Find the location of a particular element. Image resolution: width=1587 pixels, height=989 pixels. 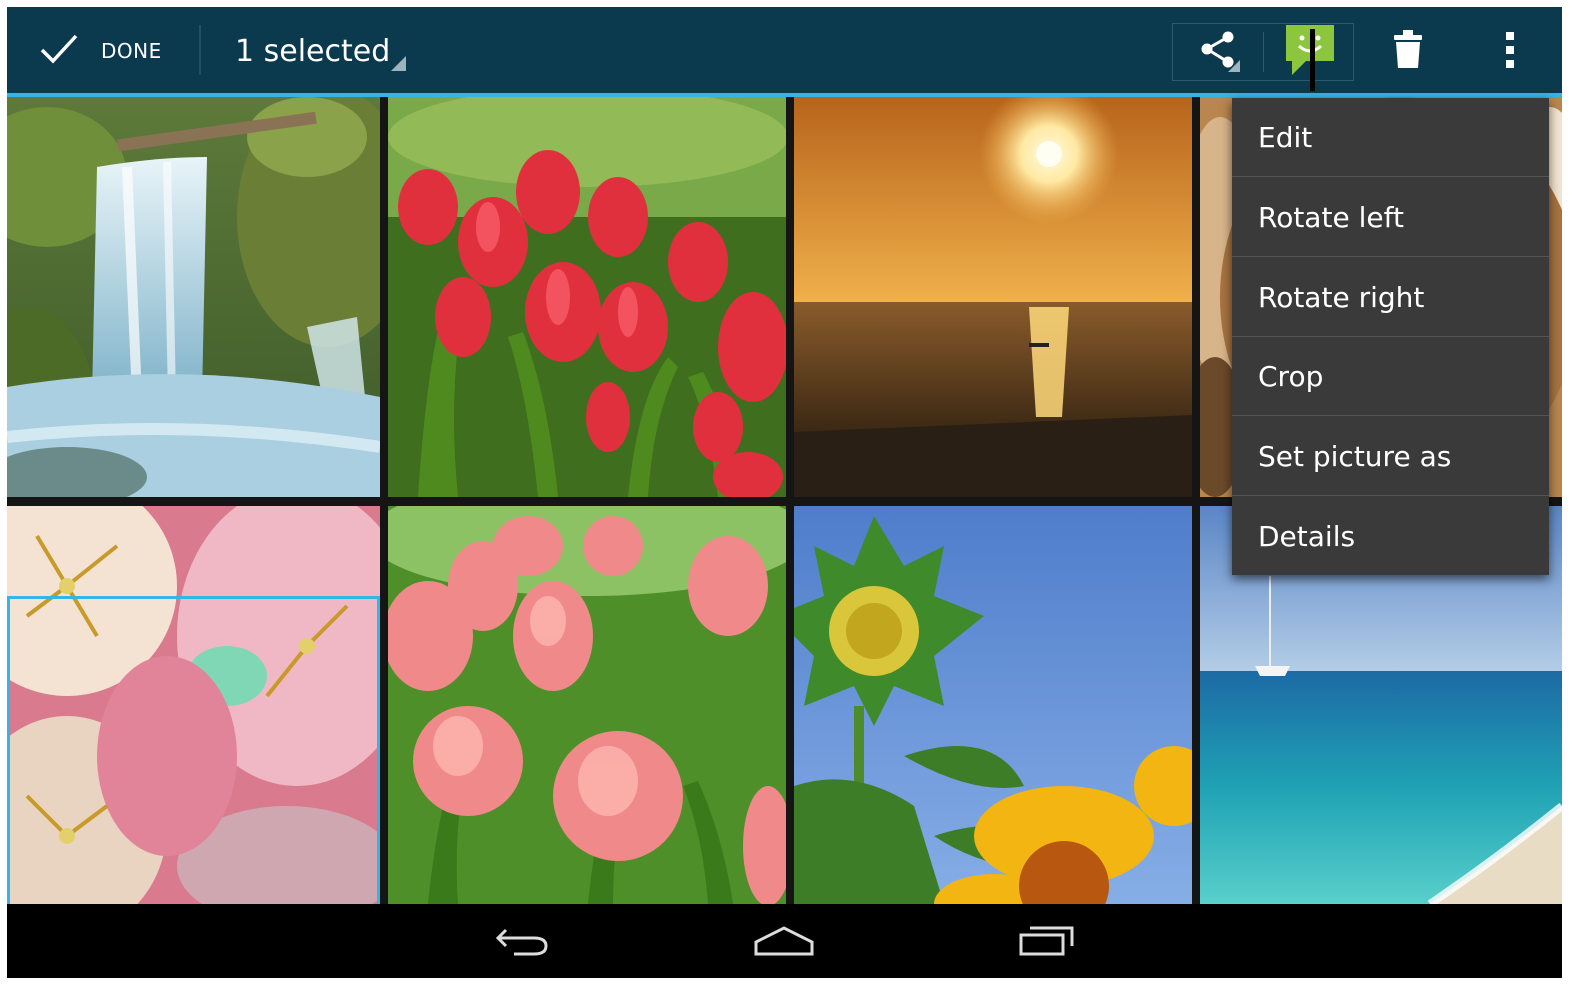

done-label: DONE is located at coordinates (131, 51).